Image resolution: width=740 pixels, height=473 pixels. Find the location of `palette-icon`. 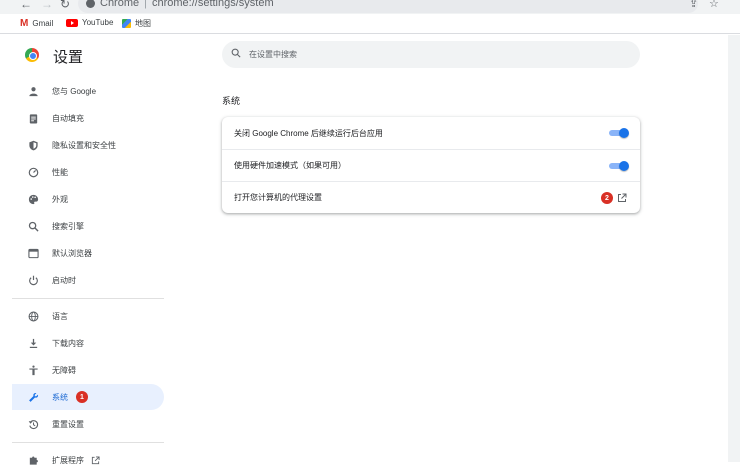

palette-icon is located at coordinates (33, 199).